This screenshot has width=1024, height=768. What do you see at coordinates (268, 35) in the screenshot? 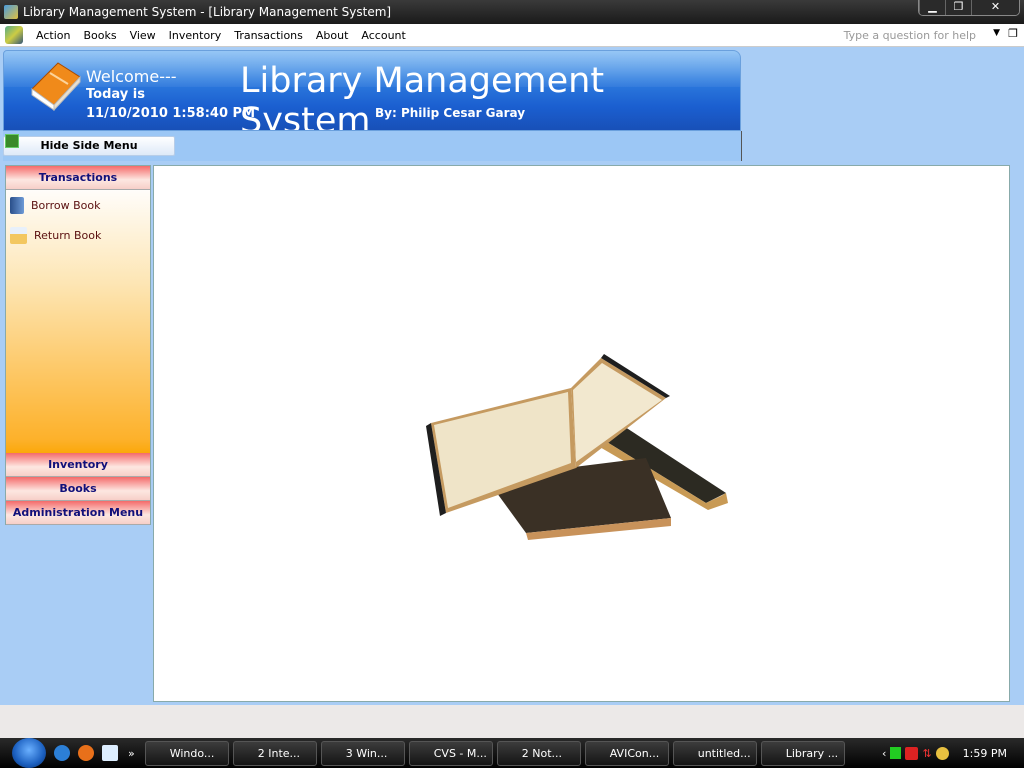
I see `menu-transactions: Transactions` at bounding box center [268, 35].